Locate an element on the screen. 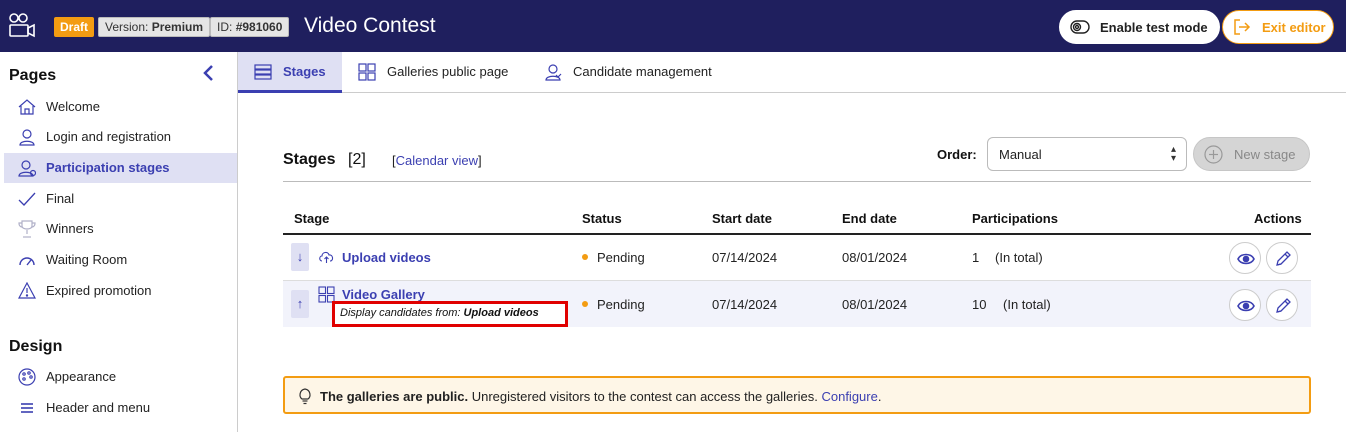 This screenshot has height=432, width=1346. lightbulb-icon is located at coordinates (305, 396).